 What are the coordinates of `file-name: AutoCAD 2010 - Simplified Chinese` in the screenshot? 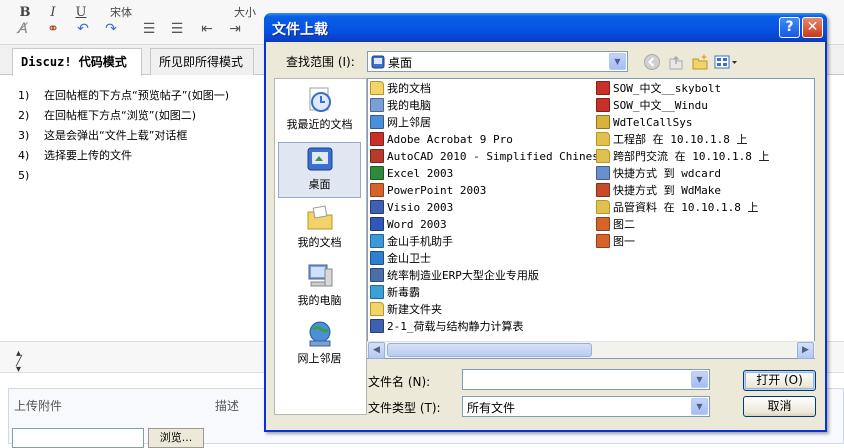 It's located at (496, 156).